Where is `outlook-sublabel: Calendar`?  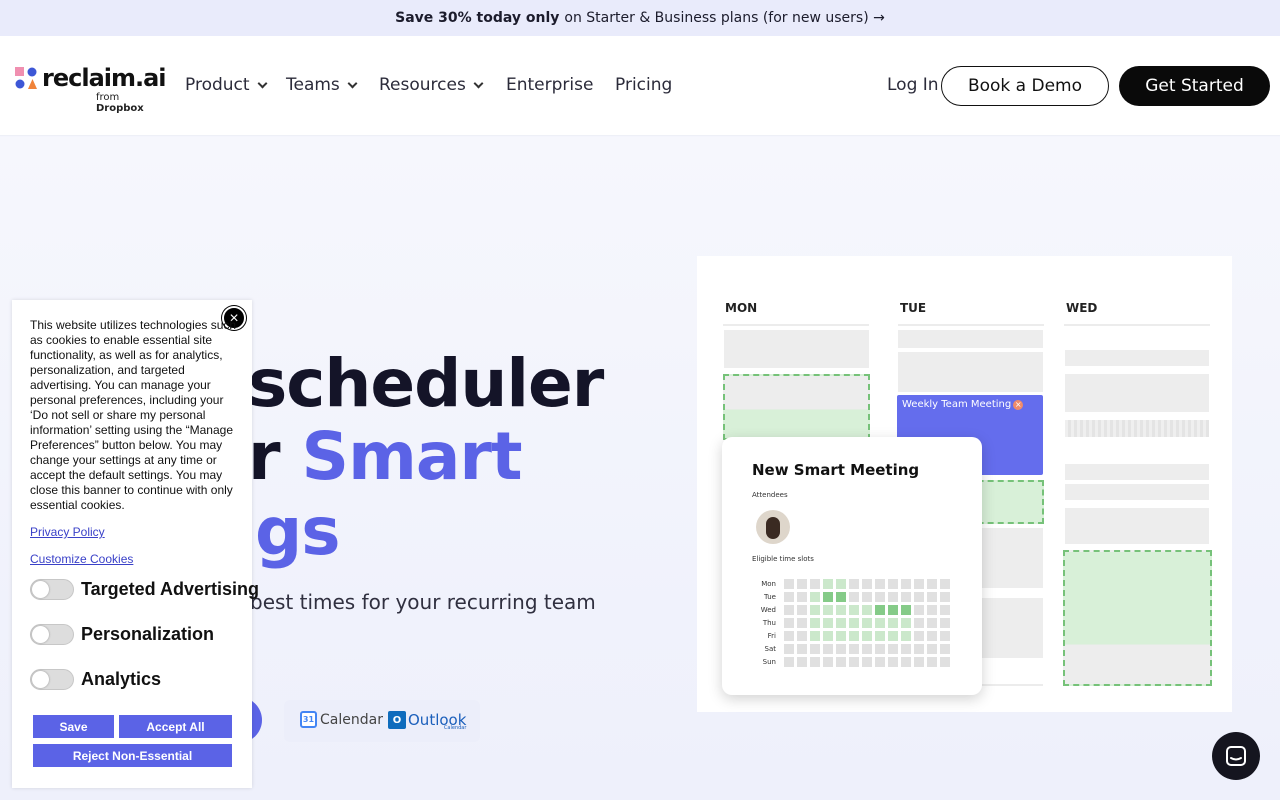 outlook-sublabel: Calendar is located at coordinates (455, 728).